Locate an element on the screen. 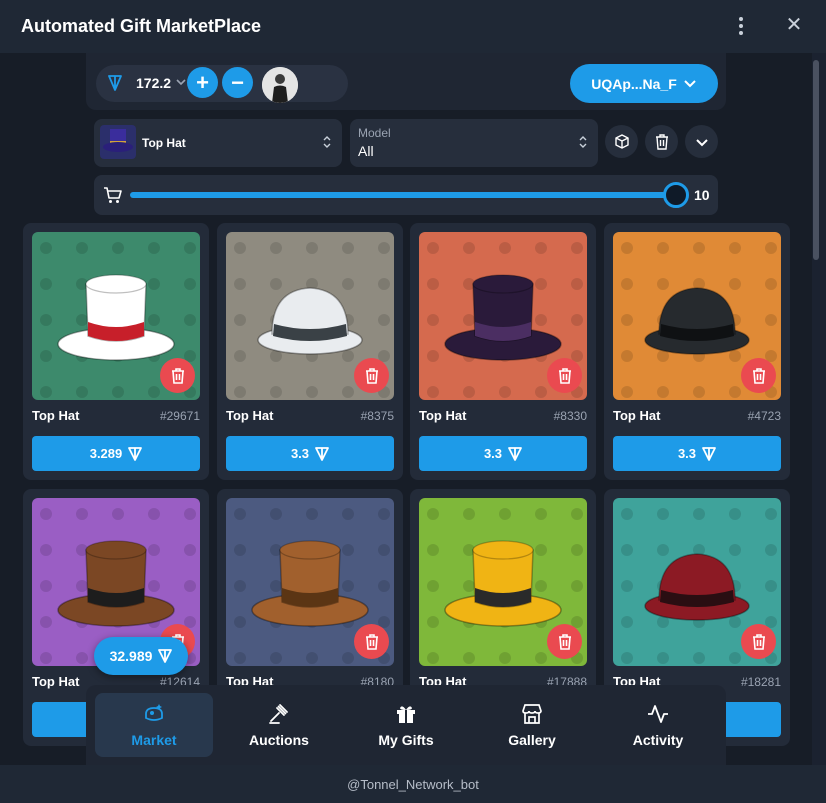  withdraw-button: − is located at coordinates (237, 82).